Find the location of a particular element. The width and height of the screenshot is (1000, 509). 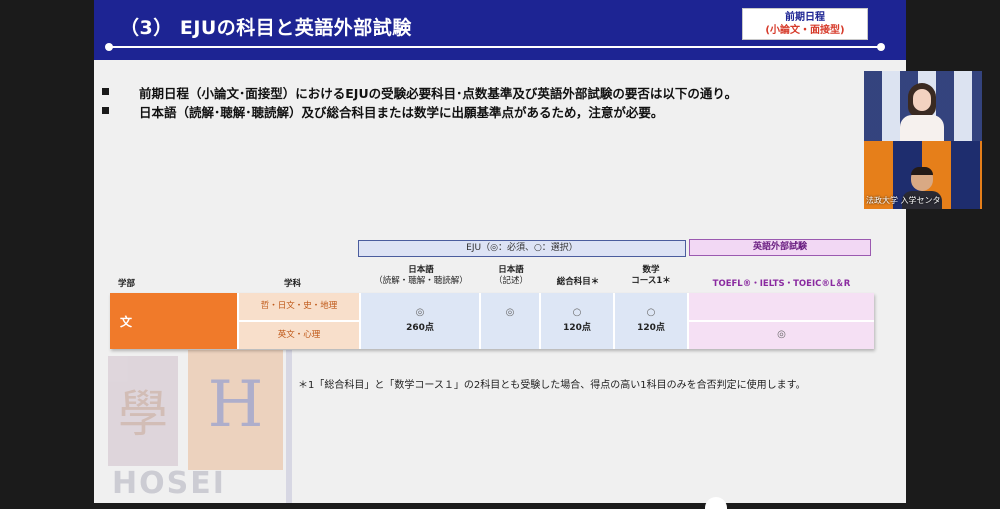

dept-name: 文 is located at coordinates (126, 322).